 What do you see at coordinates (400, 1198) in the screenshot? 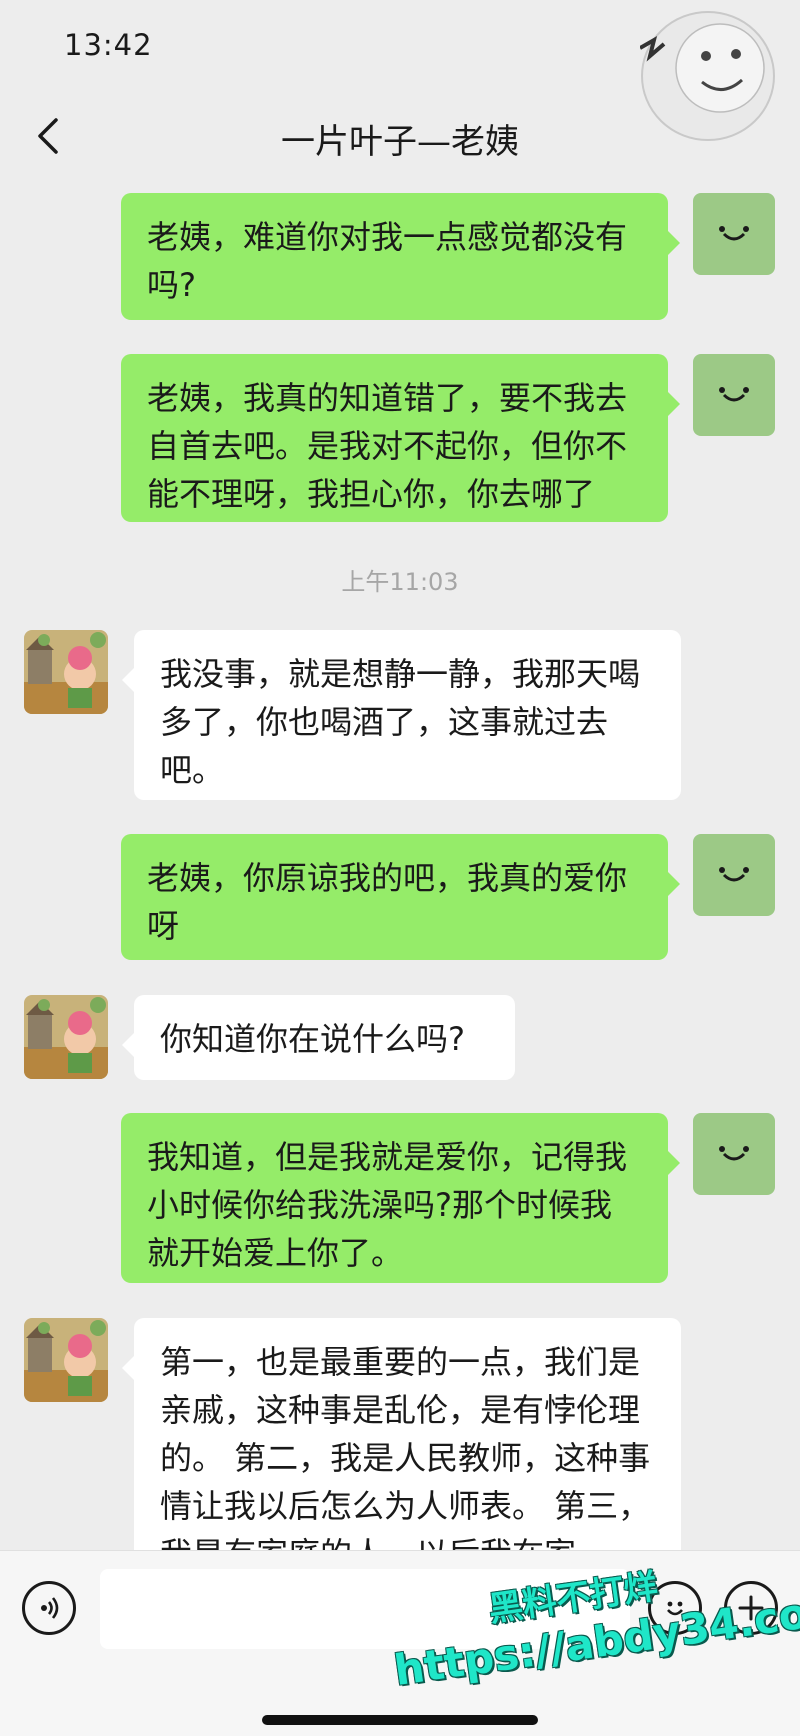
I see `message-bubble-mine: 我知道，但是我就是爱你，记得我小时候你给我洗澡吗?那个时候我就开始爱上你了。` at bounding box center [400, 1198].